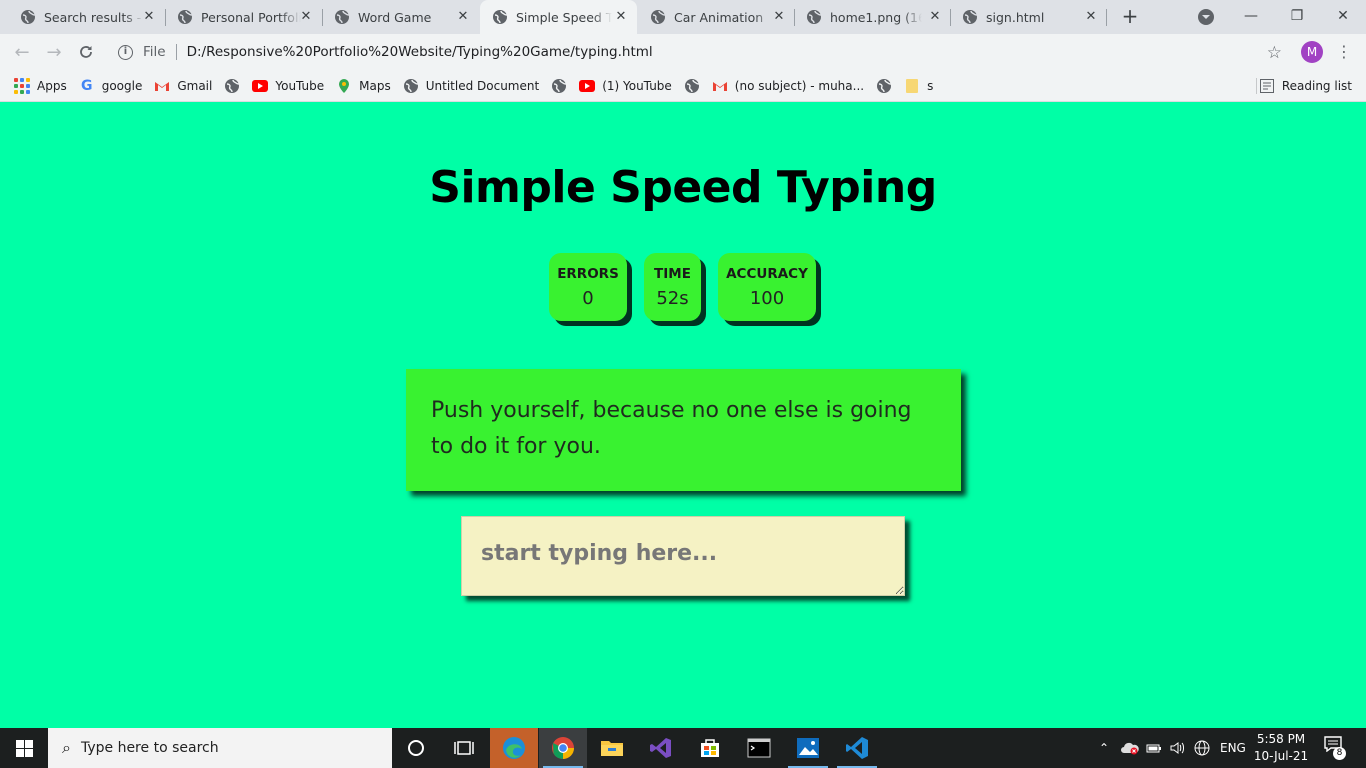 The height and width of the screenshot is (768, 1366). Describe the element at coordinates (111, 86) in the screenshot. I see `bookmark-google: G google` at that location.